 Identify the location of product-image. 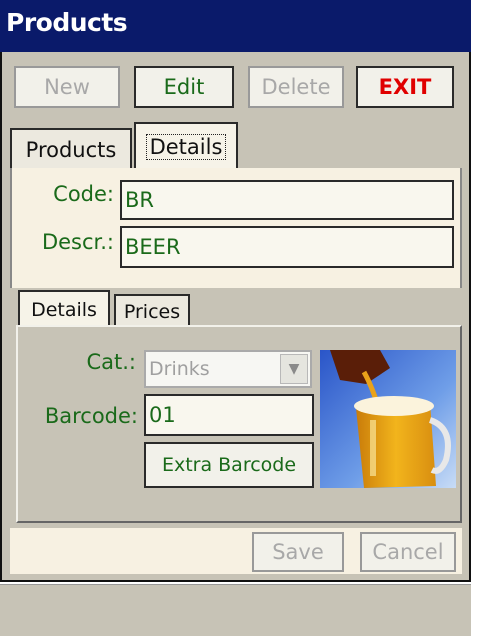
(388, 419).